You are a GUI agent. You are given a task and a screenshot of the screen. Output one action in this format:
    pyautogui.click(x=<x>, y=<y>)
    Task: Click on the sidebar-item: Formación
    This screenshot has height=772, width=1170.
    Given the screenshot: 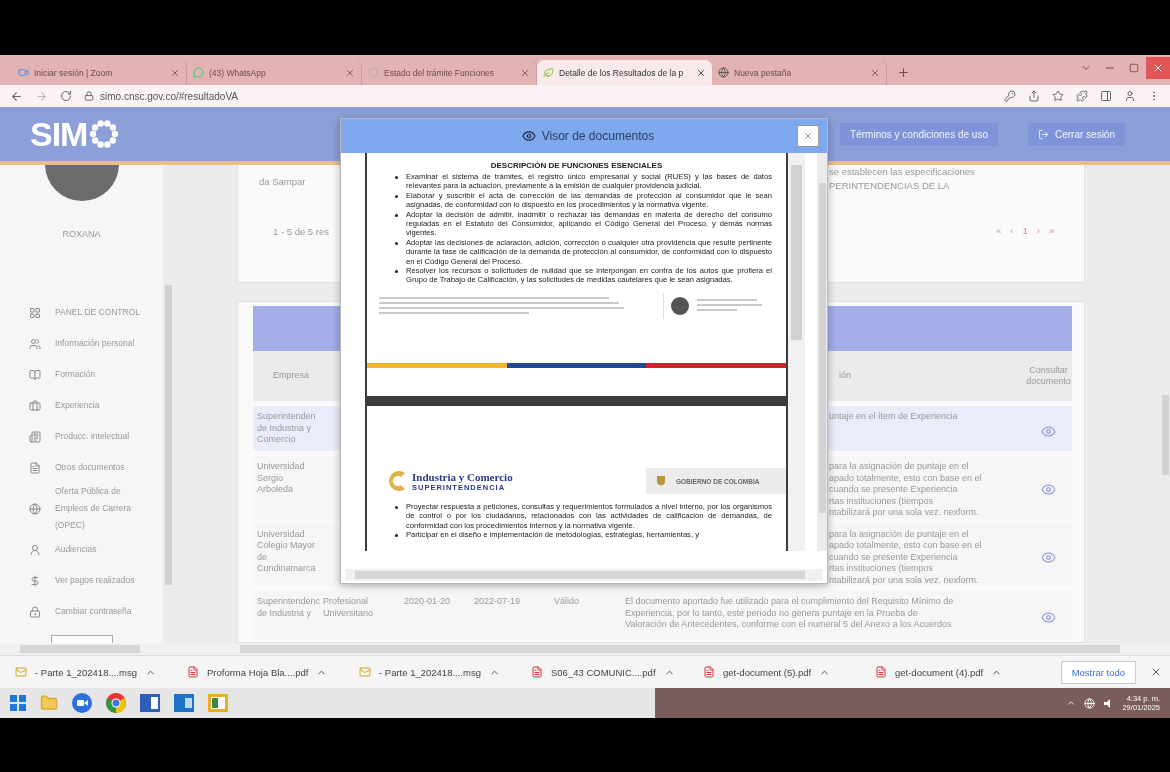 What is the action you would take?
    pyautogui.click(x=81, y=374)
    